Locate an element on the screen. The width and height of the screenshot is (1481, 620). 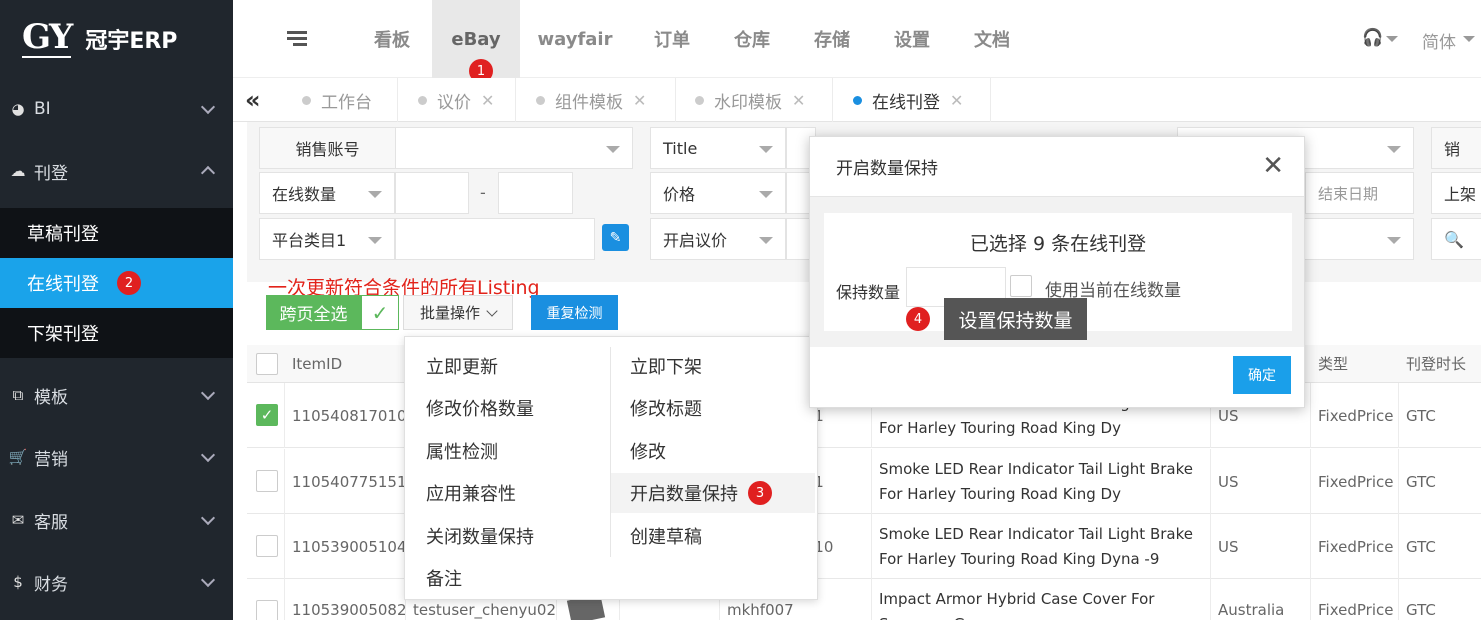
batch-operation-button: 批量操作 is located at coordinates (458, 312).